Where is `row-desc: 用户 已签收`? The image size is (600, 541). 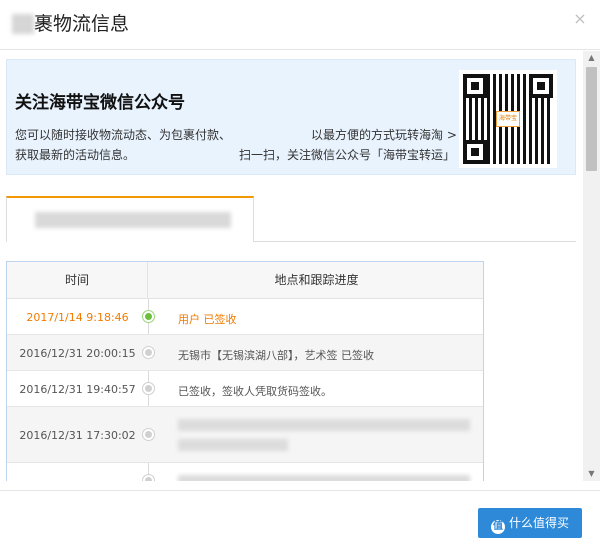
row-desc: 用户 已签收 is located at coordinates (207, 319).